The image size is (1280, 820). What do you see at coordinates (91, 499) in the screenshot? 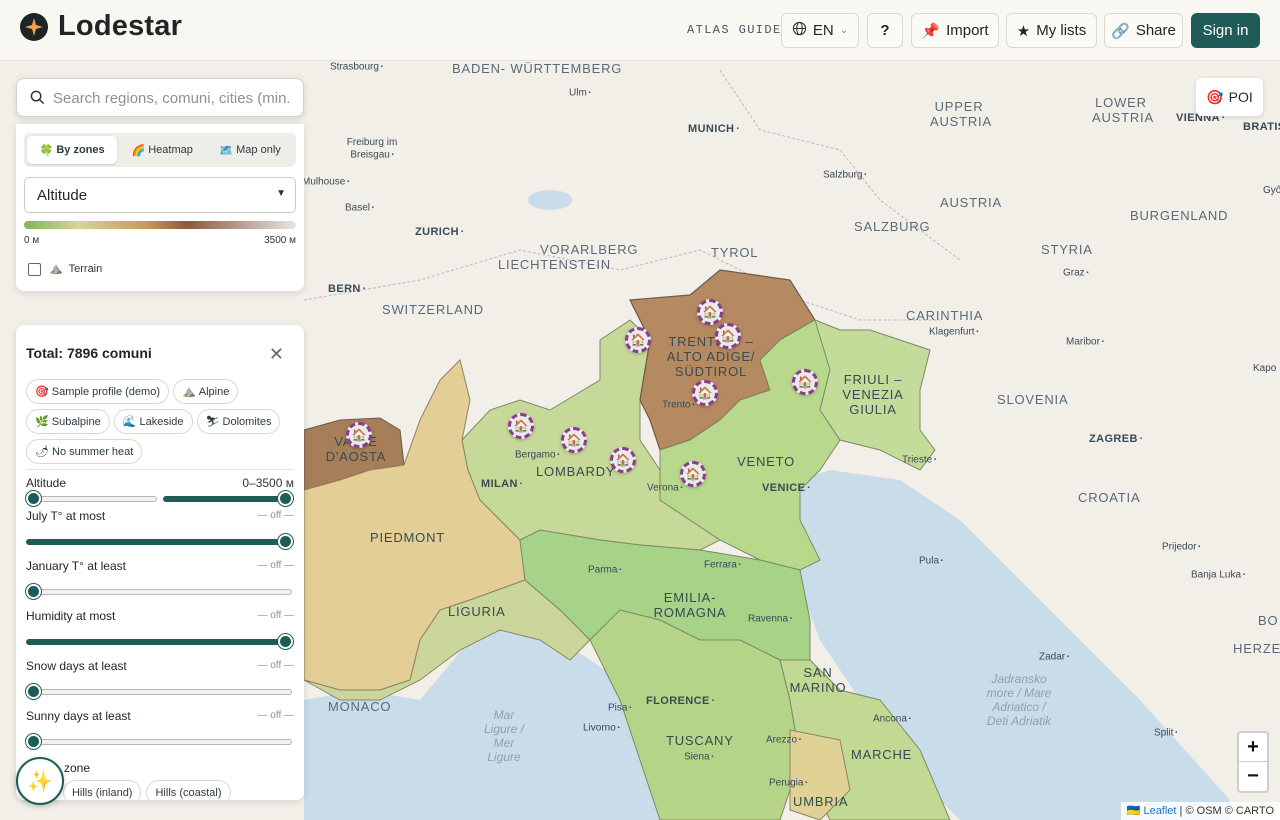
I see `altitude-slider-track-left` at bounding box center [91, 499].